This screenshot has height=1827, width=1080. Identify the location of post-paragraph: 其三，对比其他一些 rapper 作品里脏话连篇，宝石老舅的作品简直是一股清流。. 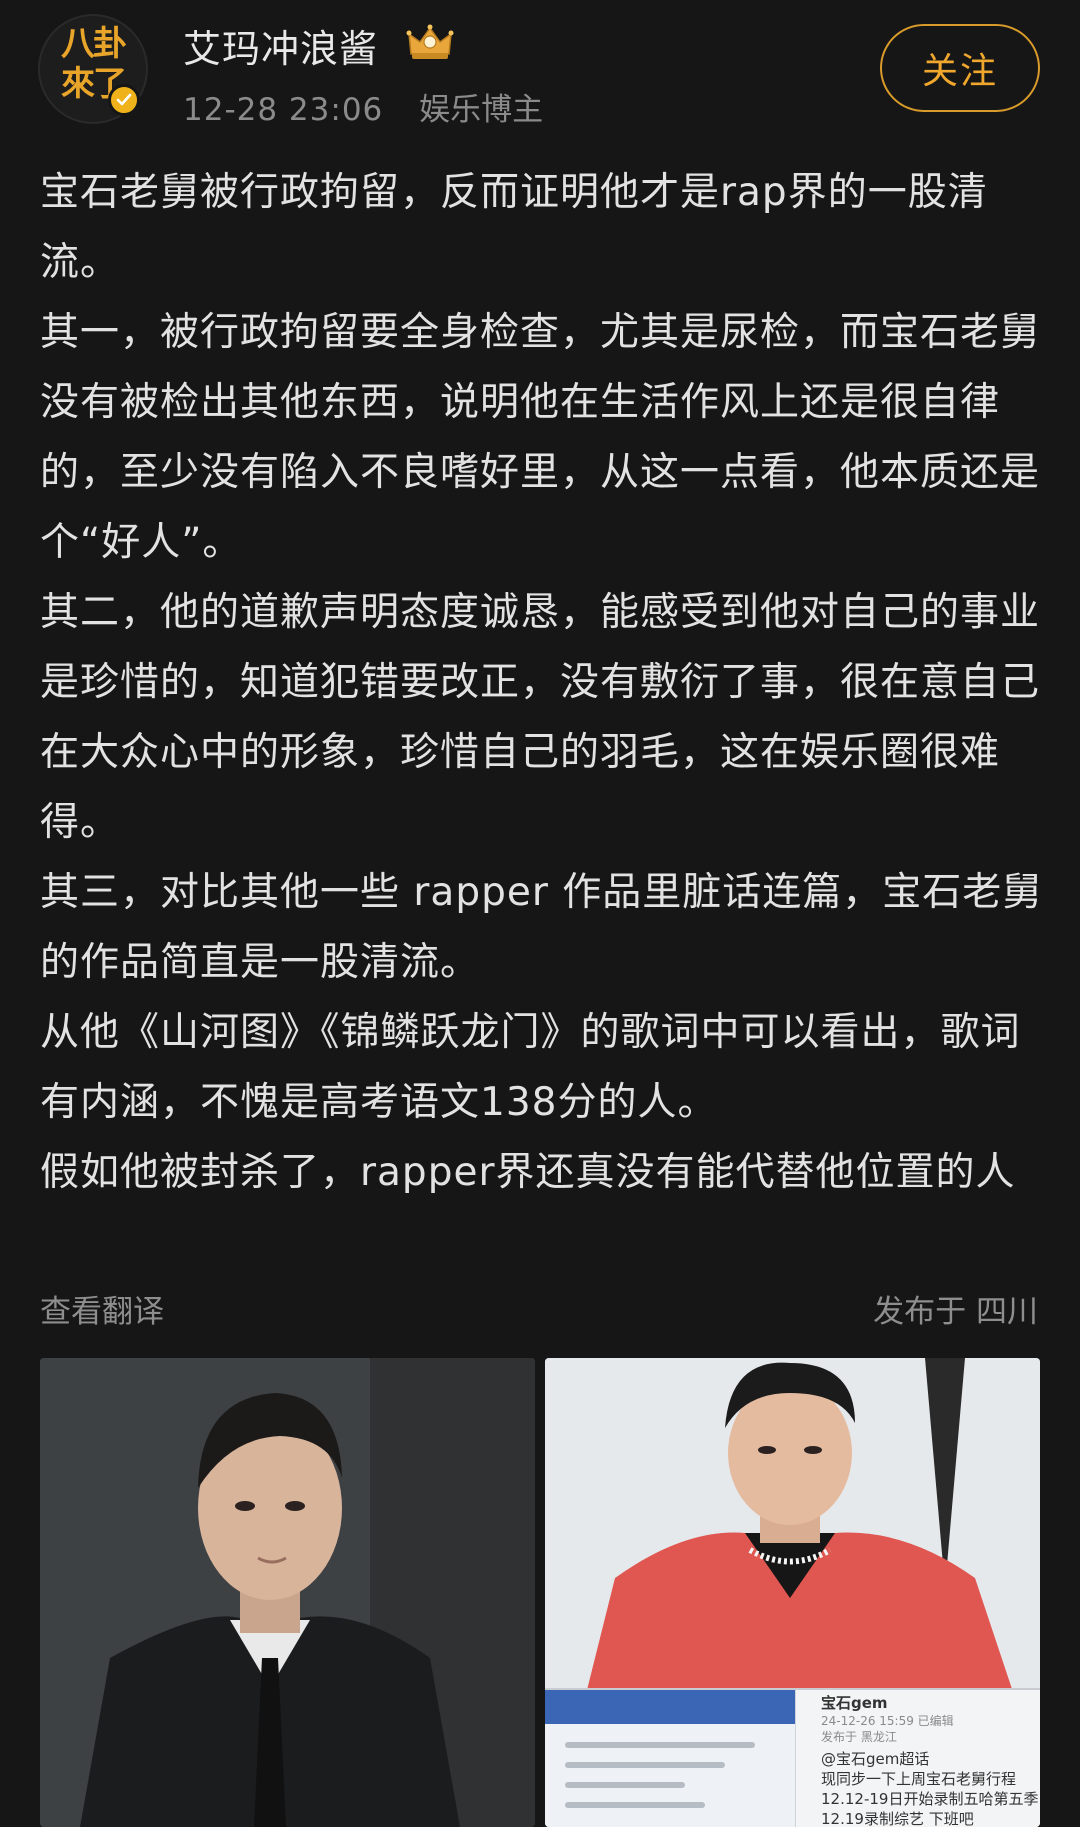
(541, 927).